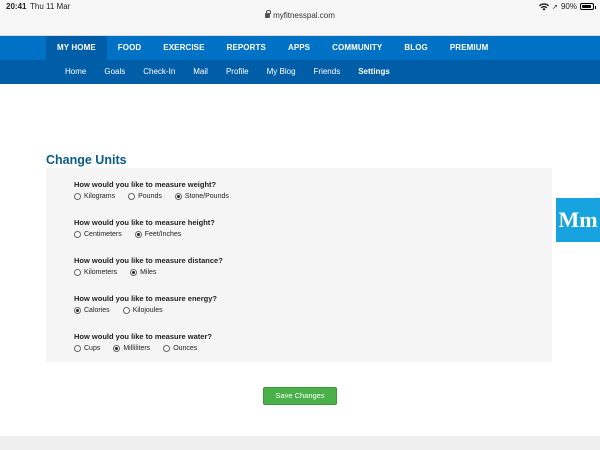 This screenshot has width=600, height=450. Describe the element at coordinates (97, 310) in the screenshot. I see `radio-label: Calories` at that location.